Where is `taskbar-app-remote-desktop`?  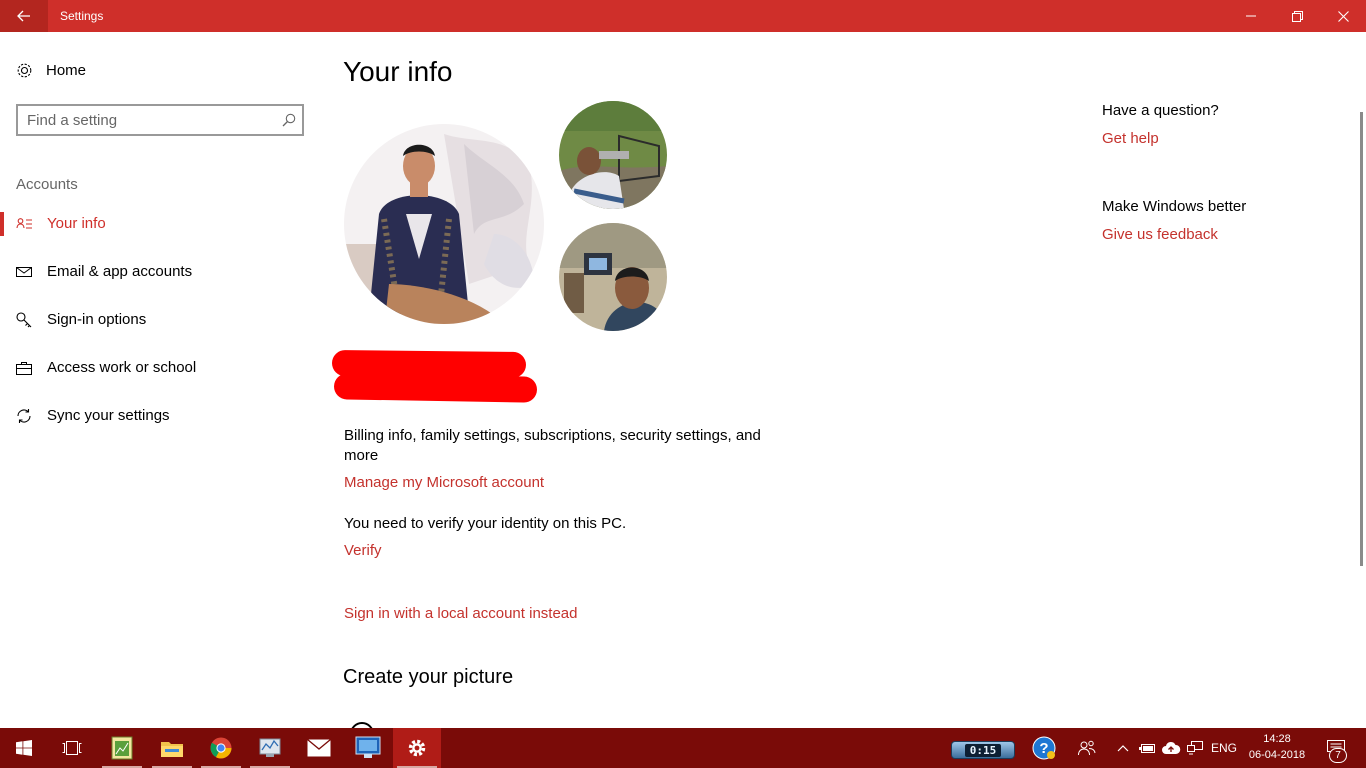
taskbar-app-remote-desktop is located at coordinates (368, 748).